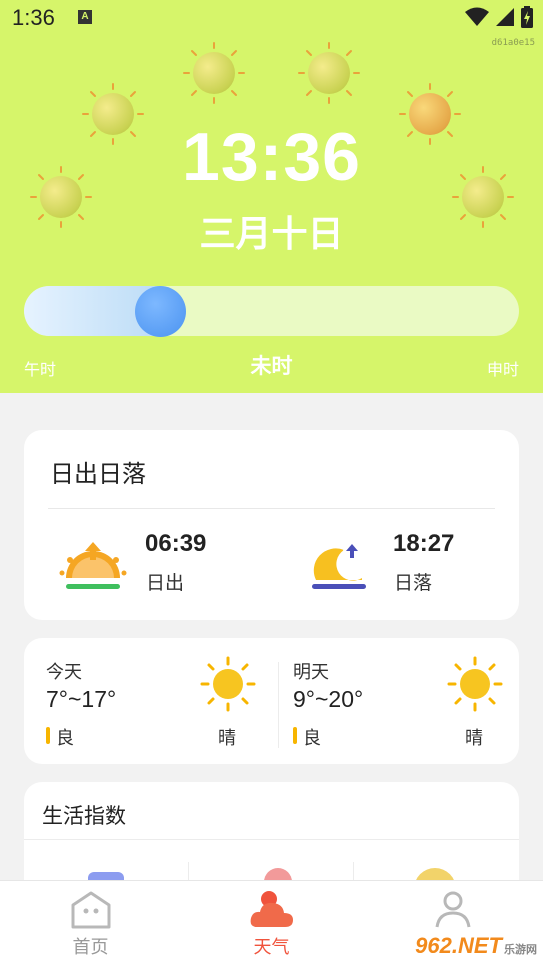 This screenshot has width=543, height=967. What do you see at coordinates (271, 366) in the screenshot?
I see `hour-label-current: 未时` at bounding box center [271, 366].